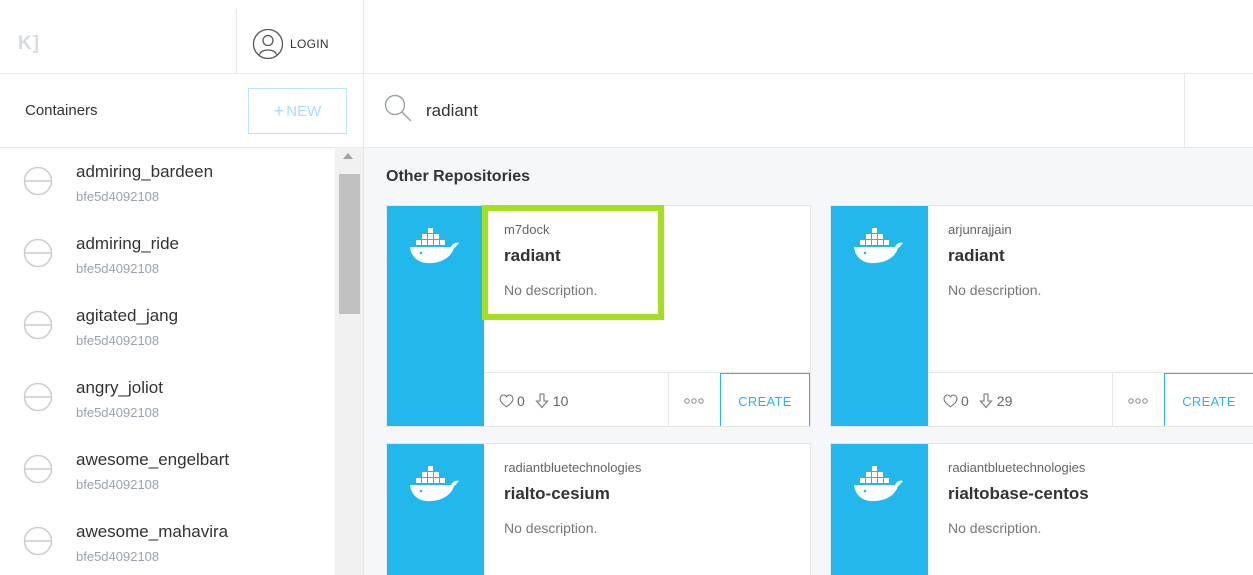  Describe the element at coordinates (1184, 111) in the screenshot. I see `search-divider` at that location.